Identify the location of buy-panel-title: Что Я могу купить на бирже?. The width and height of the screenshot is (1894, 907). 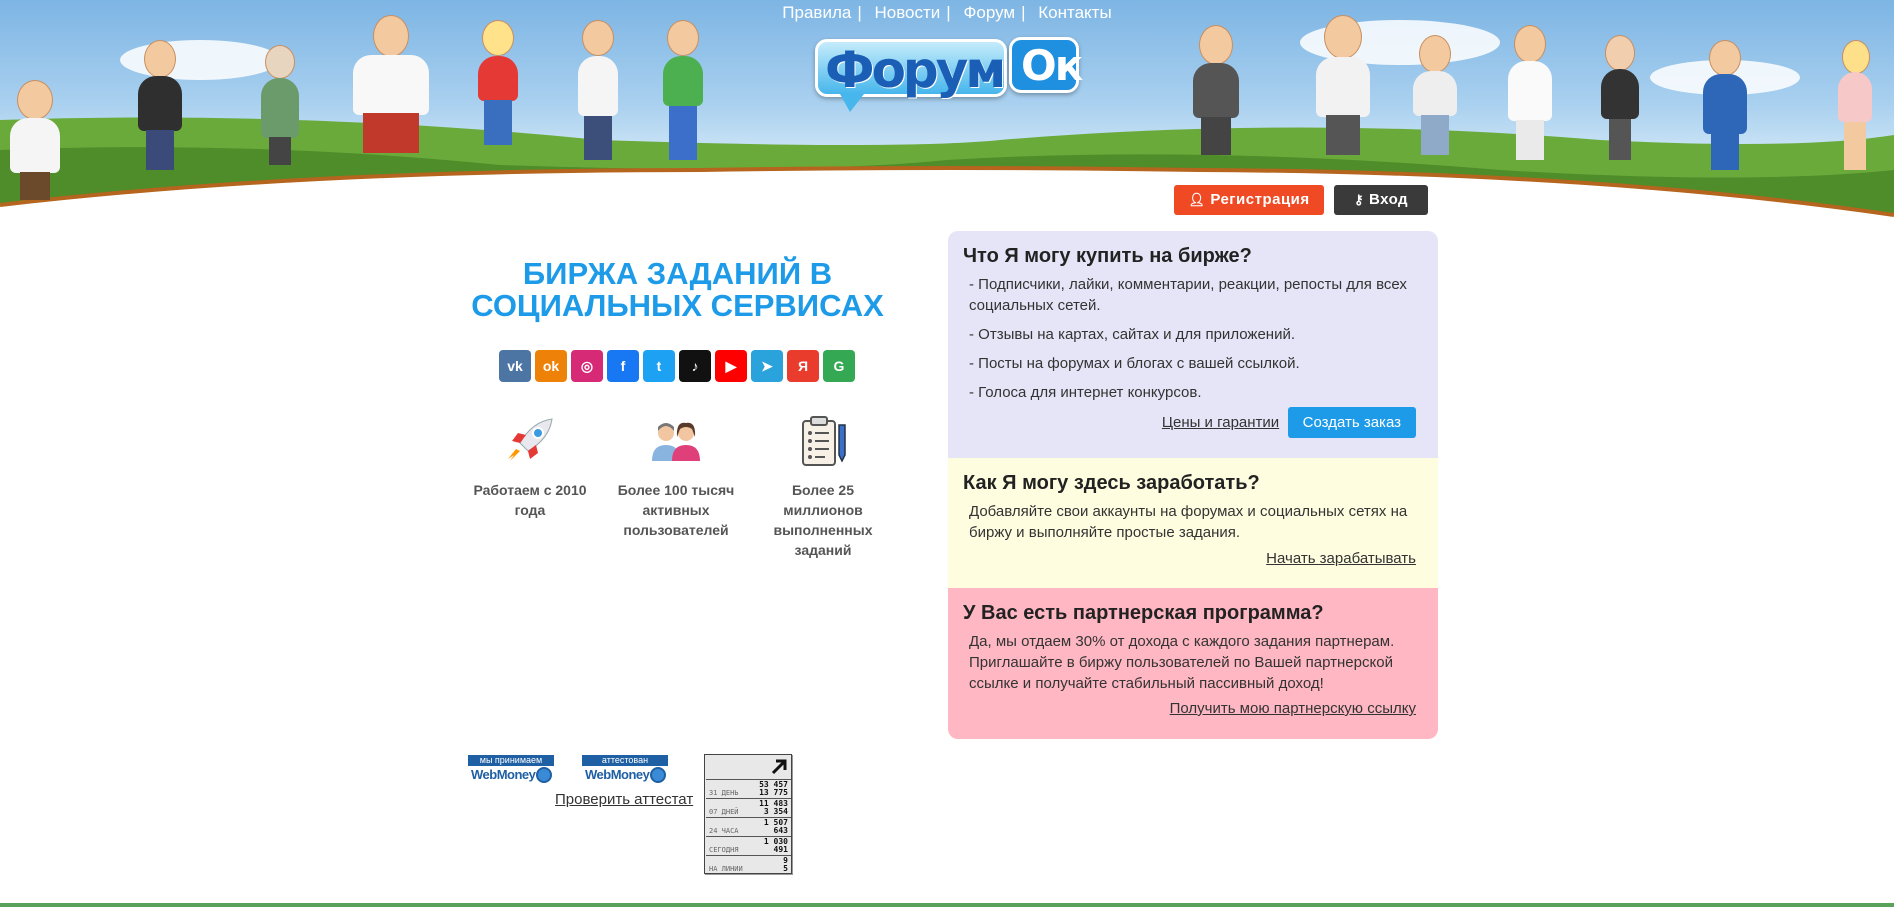
(1107, 256).